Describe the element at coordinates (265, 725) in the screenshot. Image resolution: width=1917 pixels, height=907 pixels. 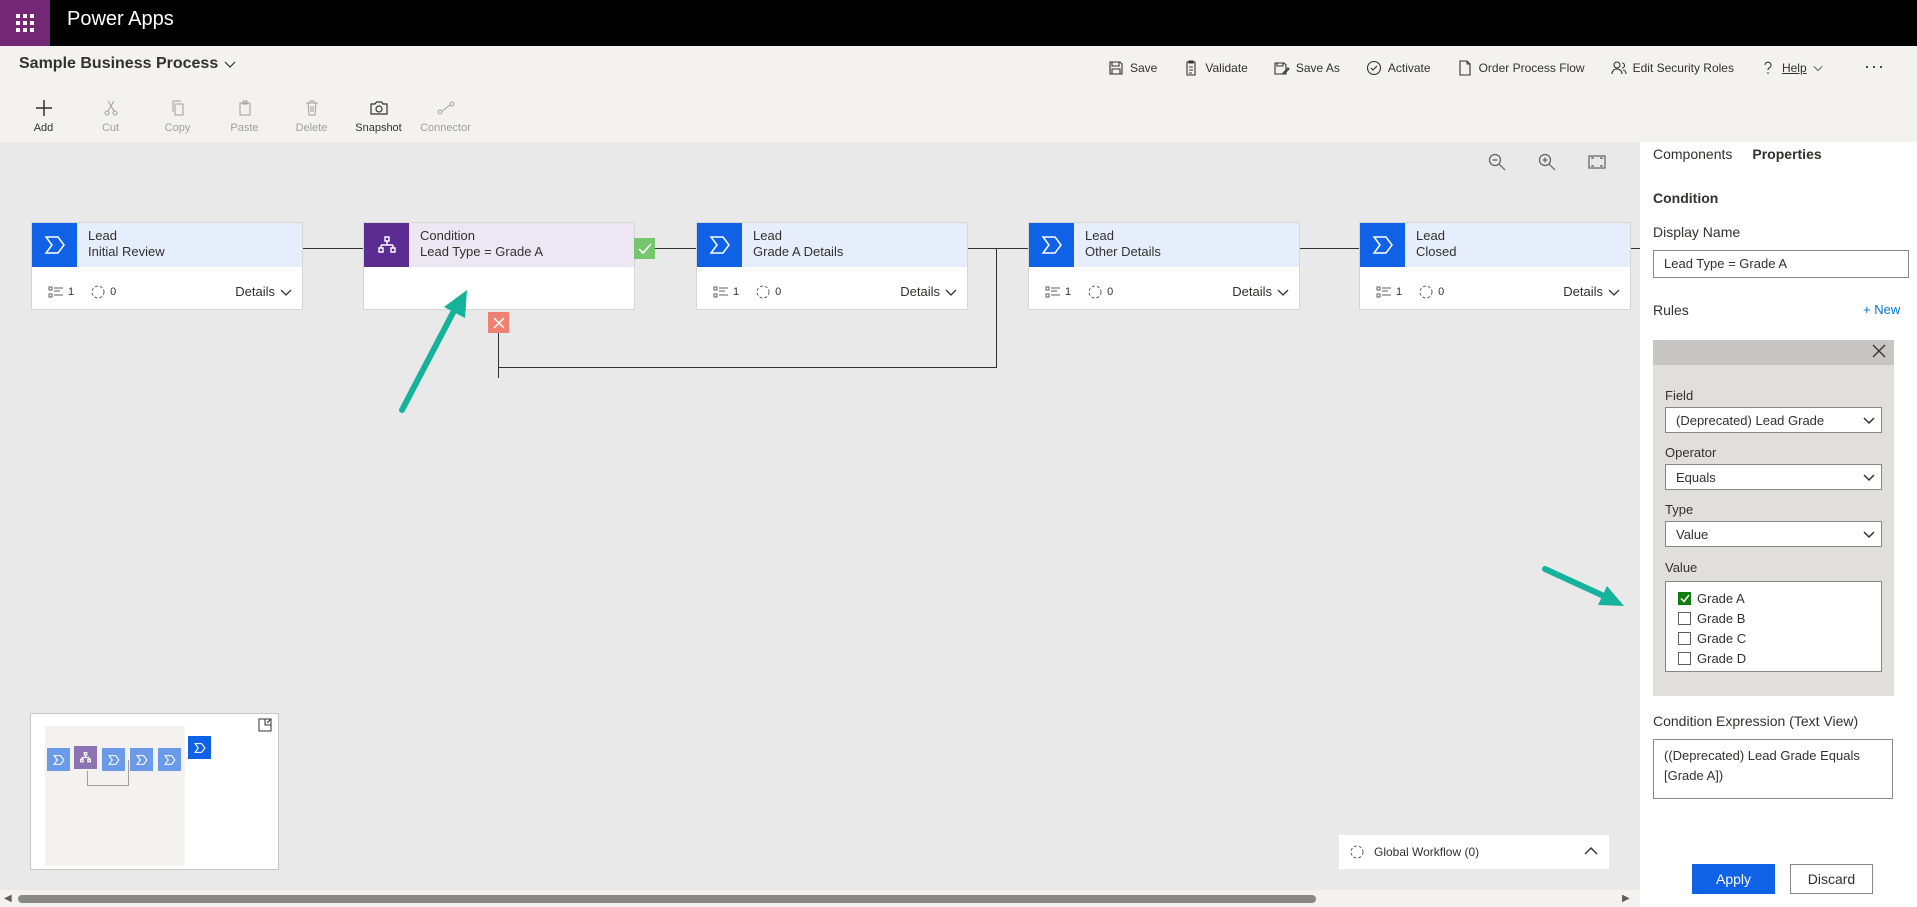
I see `minimap-toggle-icon` at that location.